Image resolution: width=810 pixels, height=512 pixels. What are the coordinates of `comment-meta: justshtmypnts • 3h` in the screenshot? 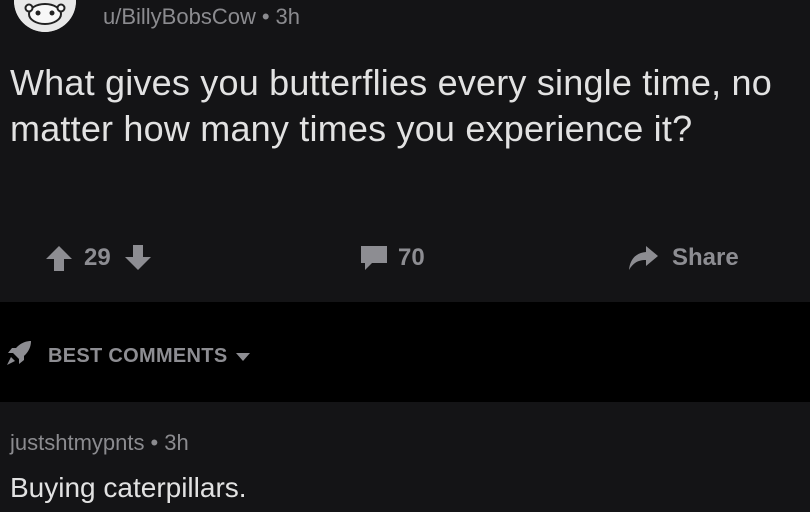 It's located at (99, 443).